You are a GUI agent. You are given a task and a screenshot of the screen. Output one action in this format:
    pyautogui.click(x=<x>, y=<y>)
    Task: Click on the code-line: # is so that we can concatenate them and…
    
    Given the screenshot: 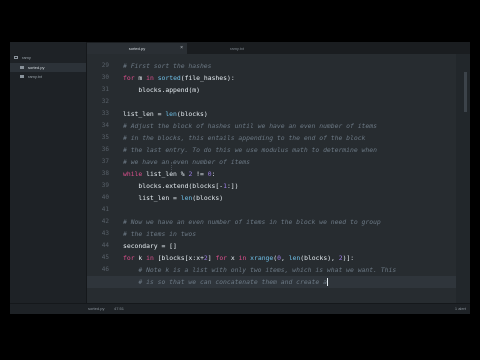 What is the action you would take?
    pyautogui.click(x=271, y=282)
    